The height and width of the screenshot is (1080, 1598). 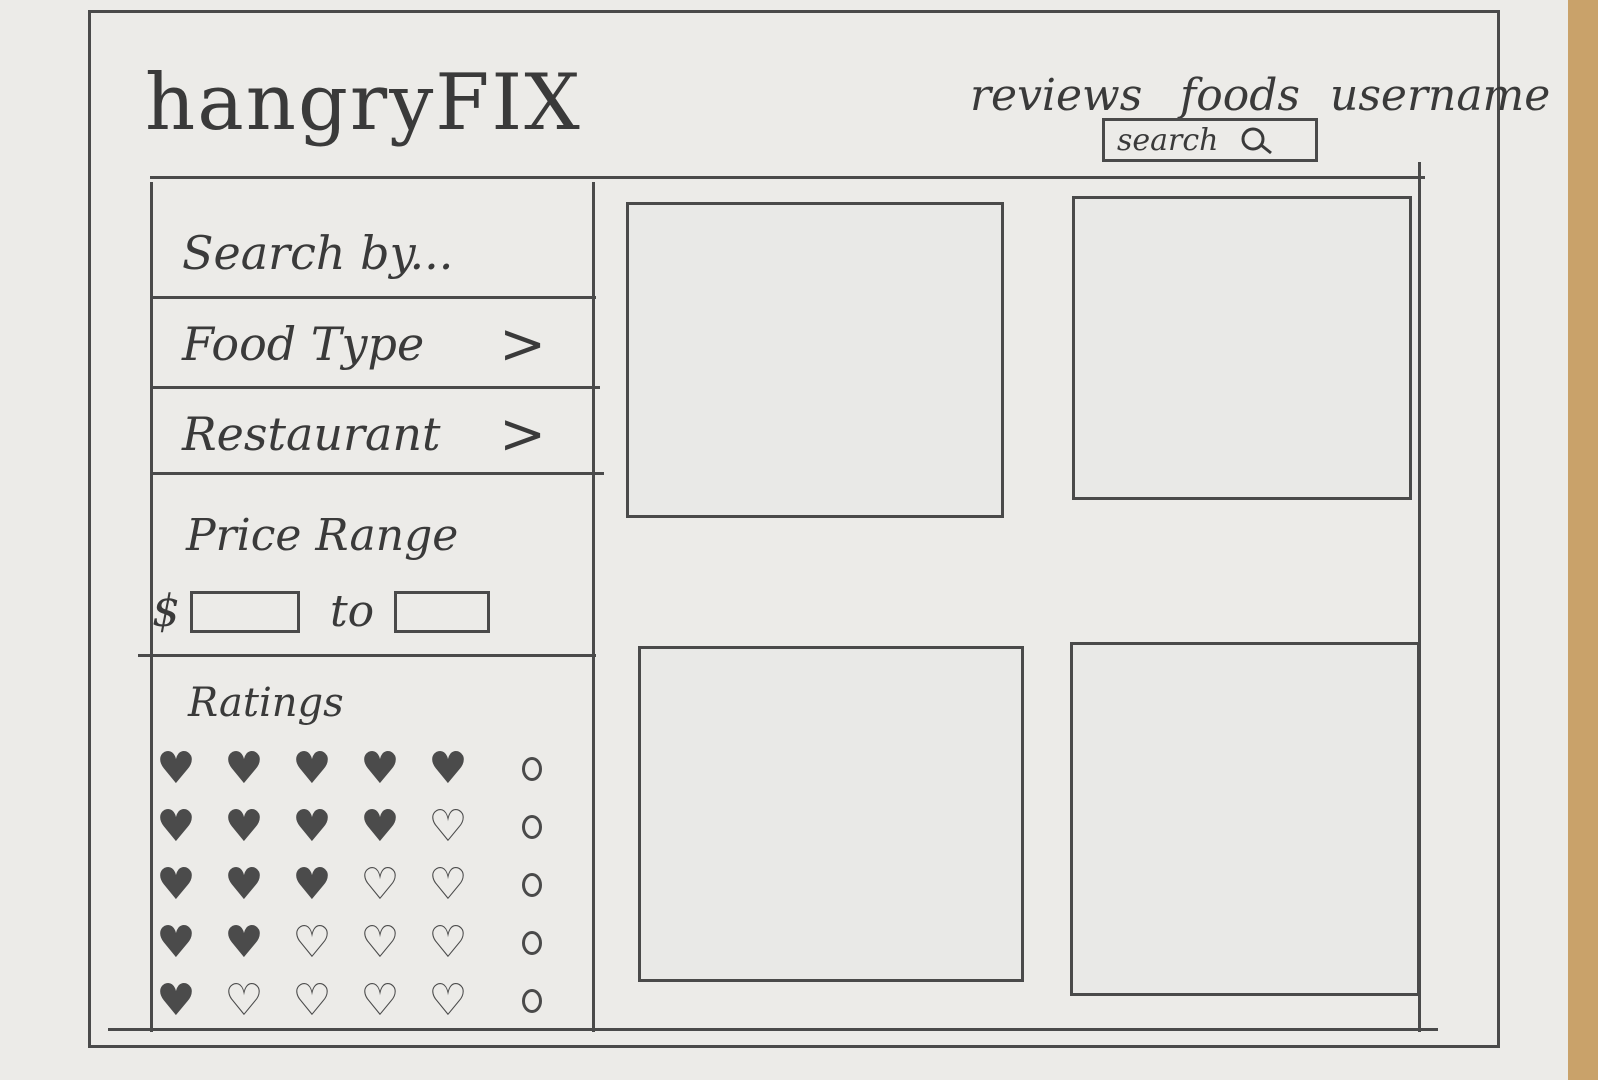 What do you see at coordinates (442, 611) in the screenshot?
I see `price-max-input` at bounding box center [442, 611].